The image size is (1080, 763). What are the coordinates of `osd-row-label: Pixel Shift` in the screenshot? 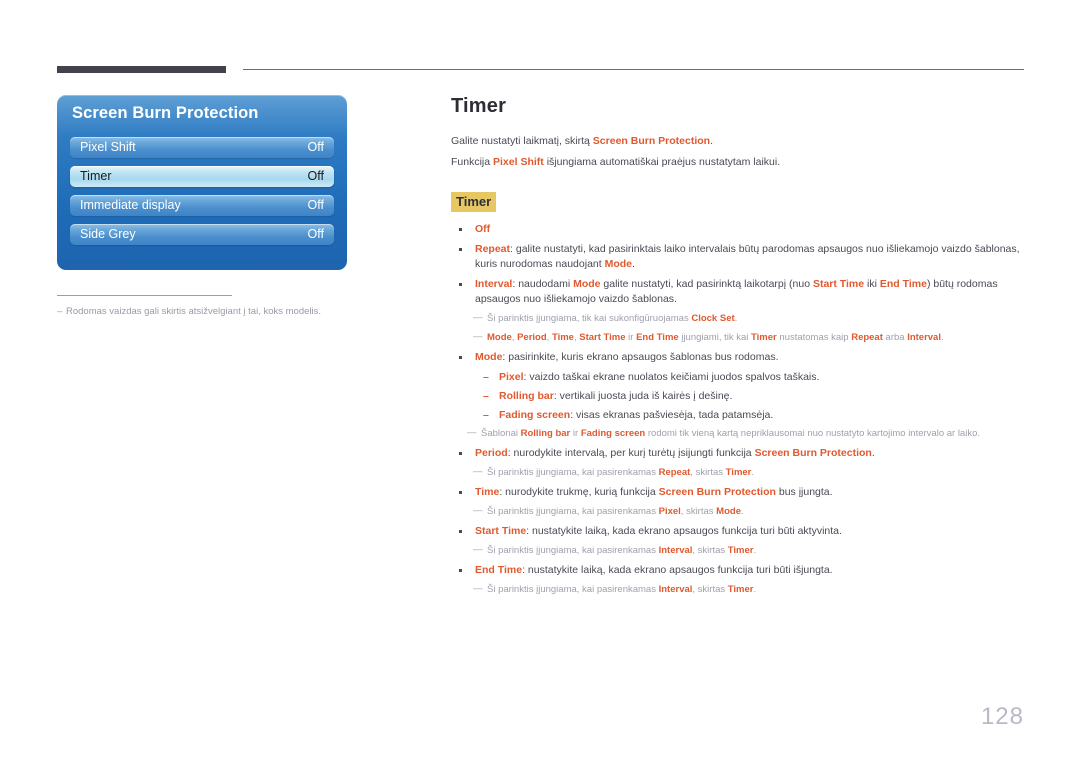 It's located at (108, 147).